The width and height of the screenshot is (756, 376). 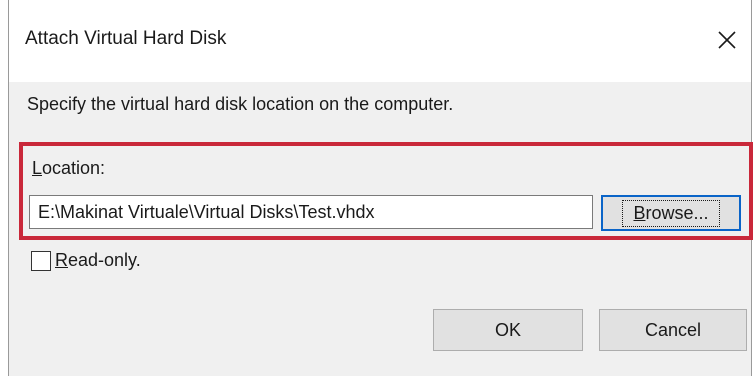 What do you see at coordinates (639, 212) in the screenshot?
I see `browse-access-key: B` at bounding box center [639, 212].